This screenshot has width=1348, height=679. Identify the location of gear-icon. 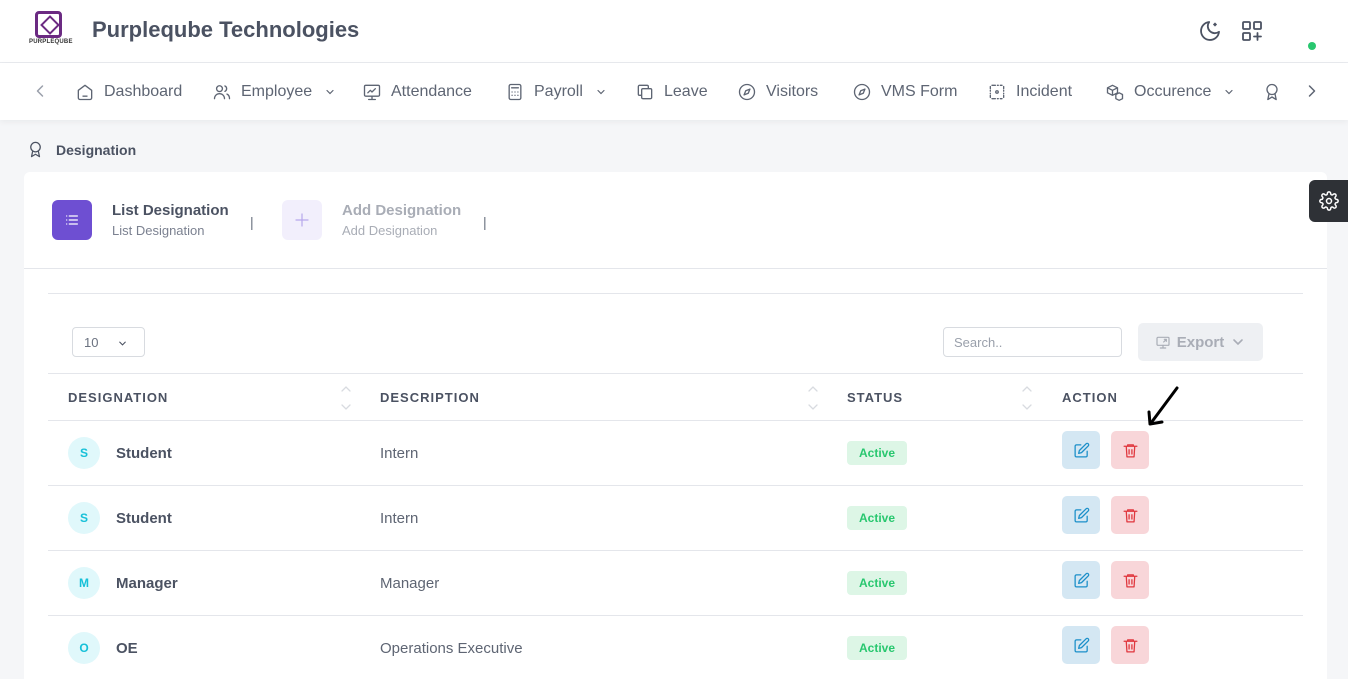
(1328, 201).